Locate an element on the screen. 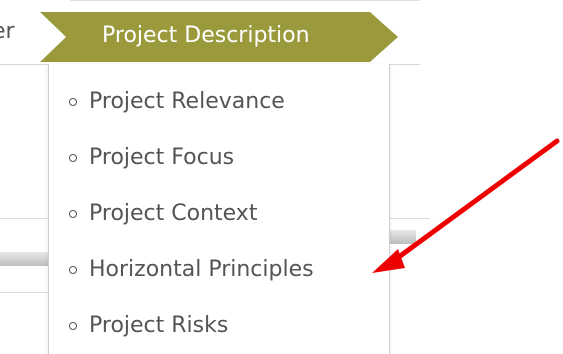 The image size is (563, 354). menu-item-project-context: Project Context is located at coordinates (219, 214).